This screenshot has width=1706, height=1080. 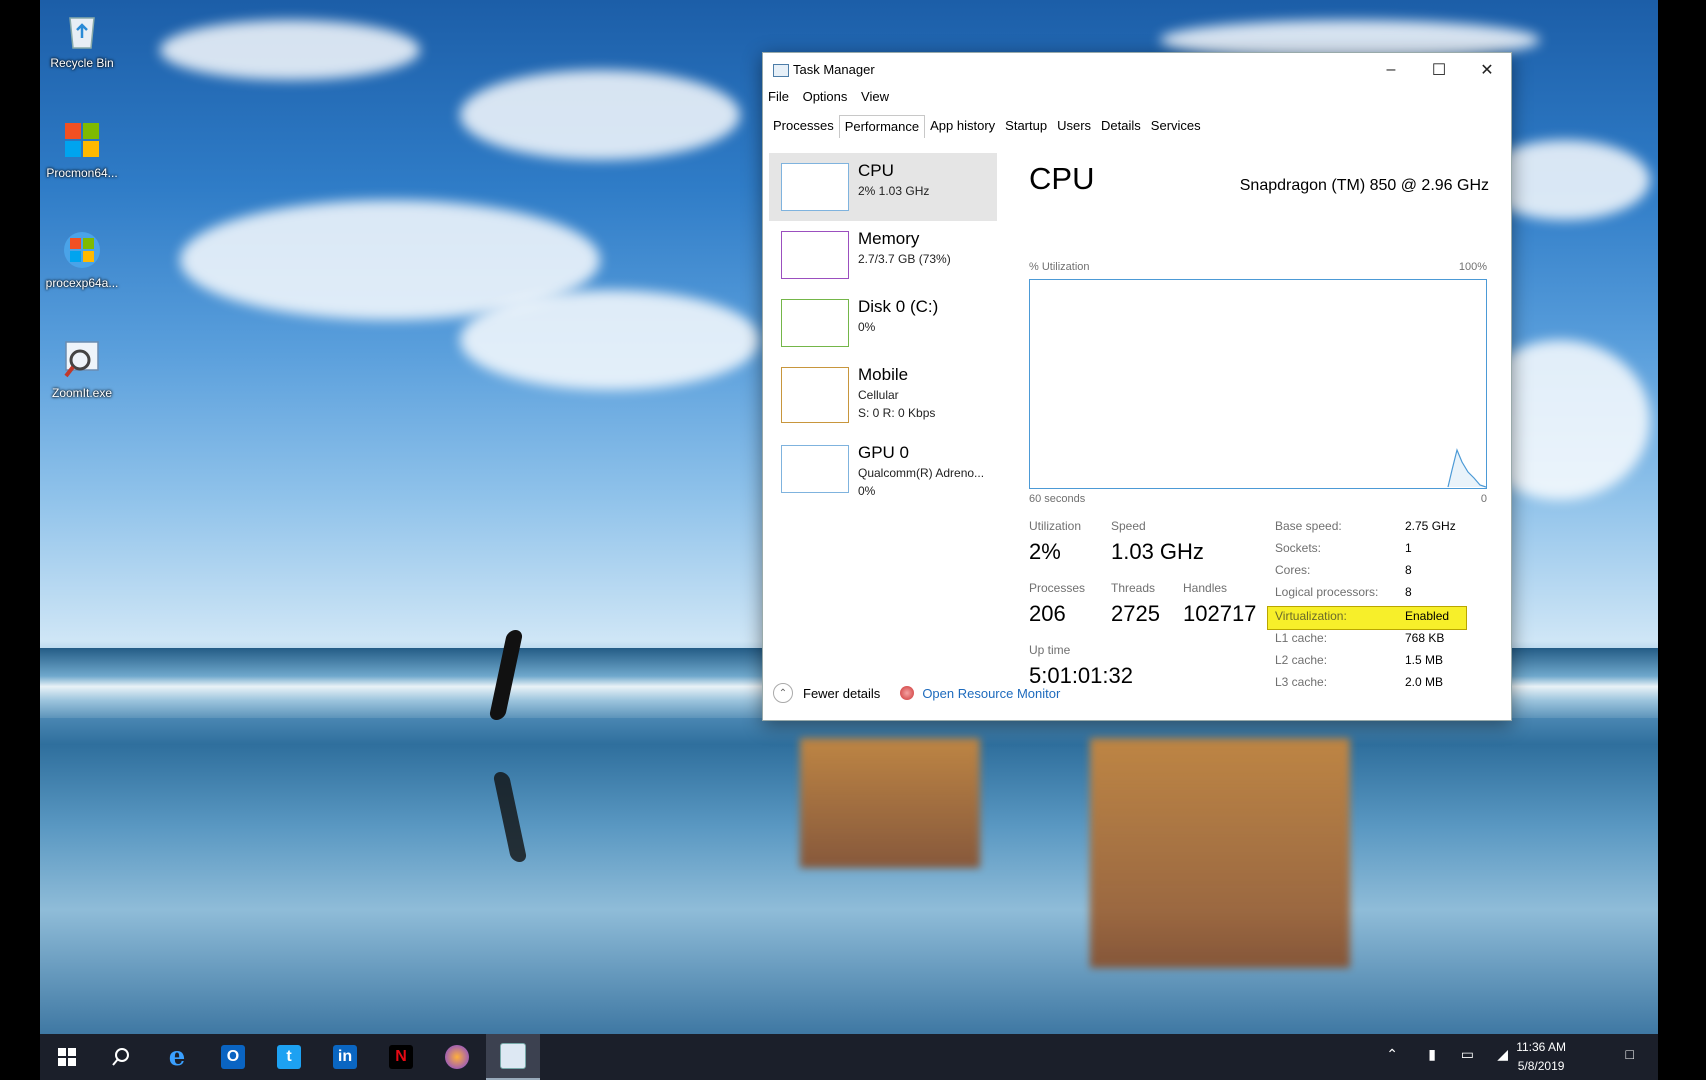 What do you see at coordinates (1427, 616) in the screenshot?
I see `virtualization-value: Enabled` at bounding box center [1427, 616].